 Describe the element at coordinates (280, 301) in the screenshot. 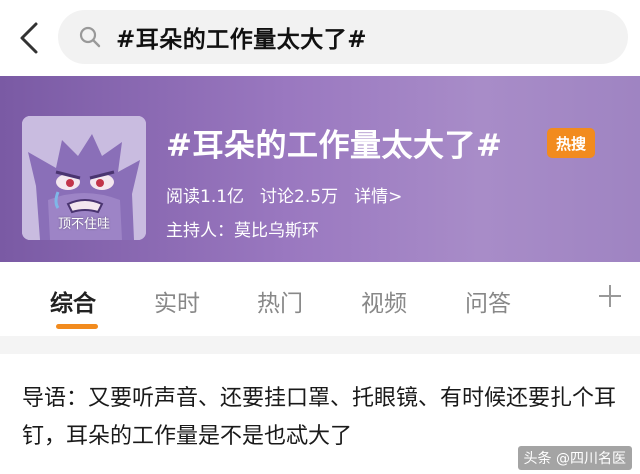

I see `tab-hot: 热门` at that location.